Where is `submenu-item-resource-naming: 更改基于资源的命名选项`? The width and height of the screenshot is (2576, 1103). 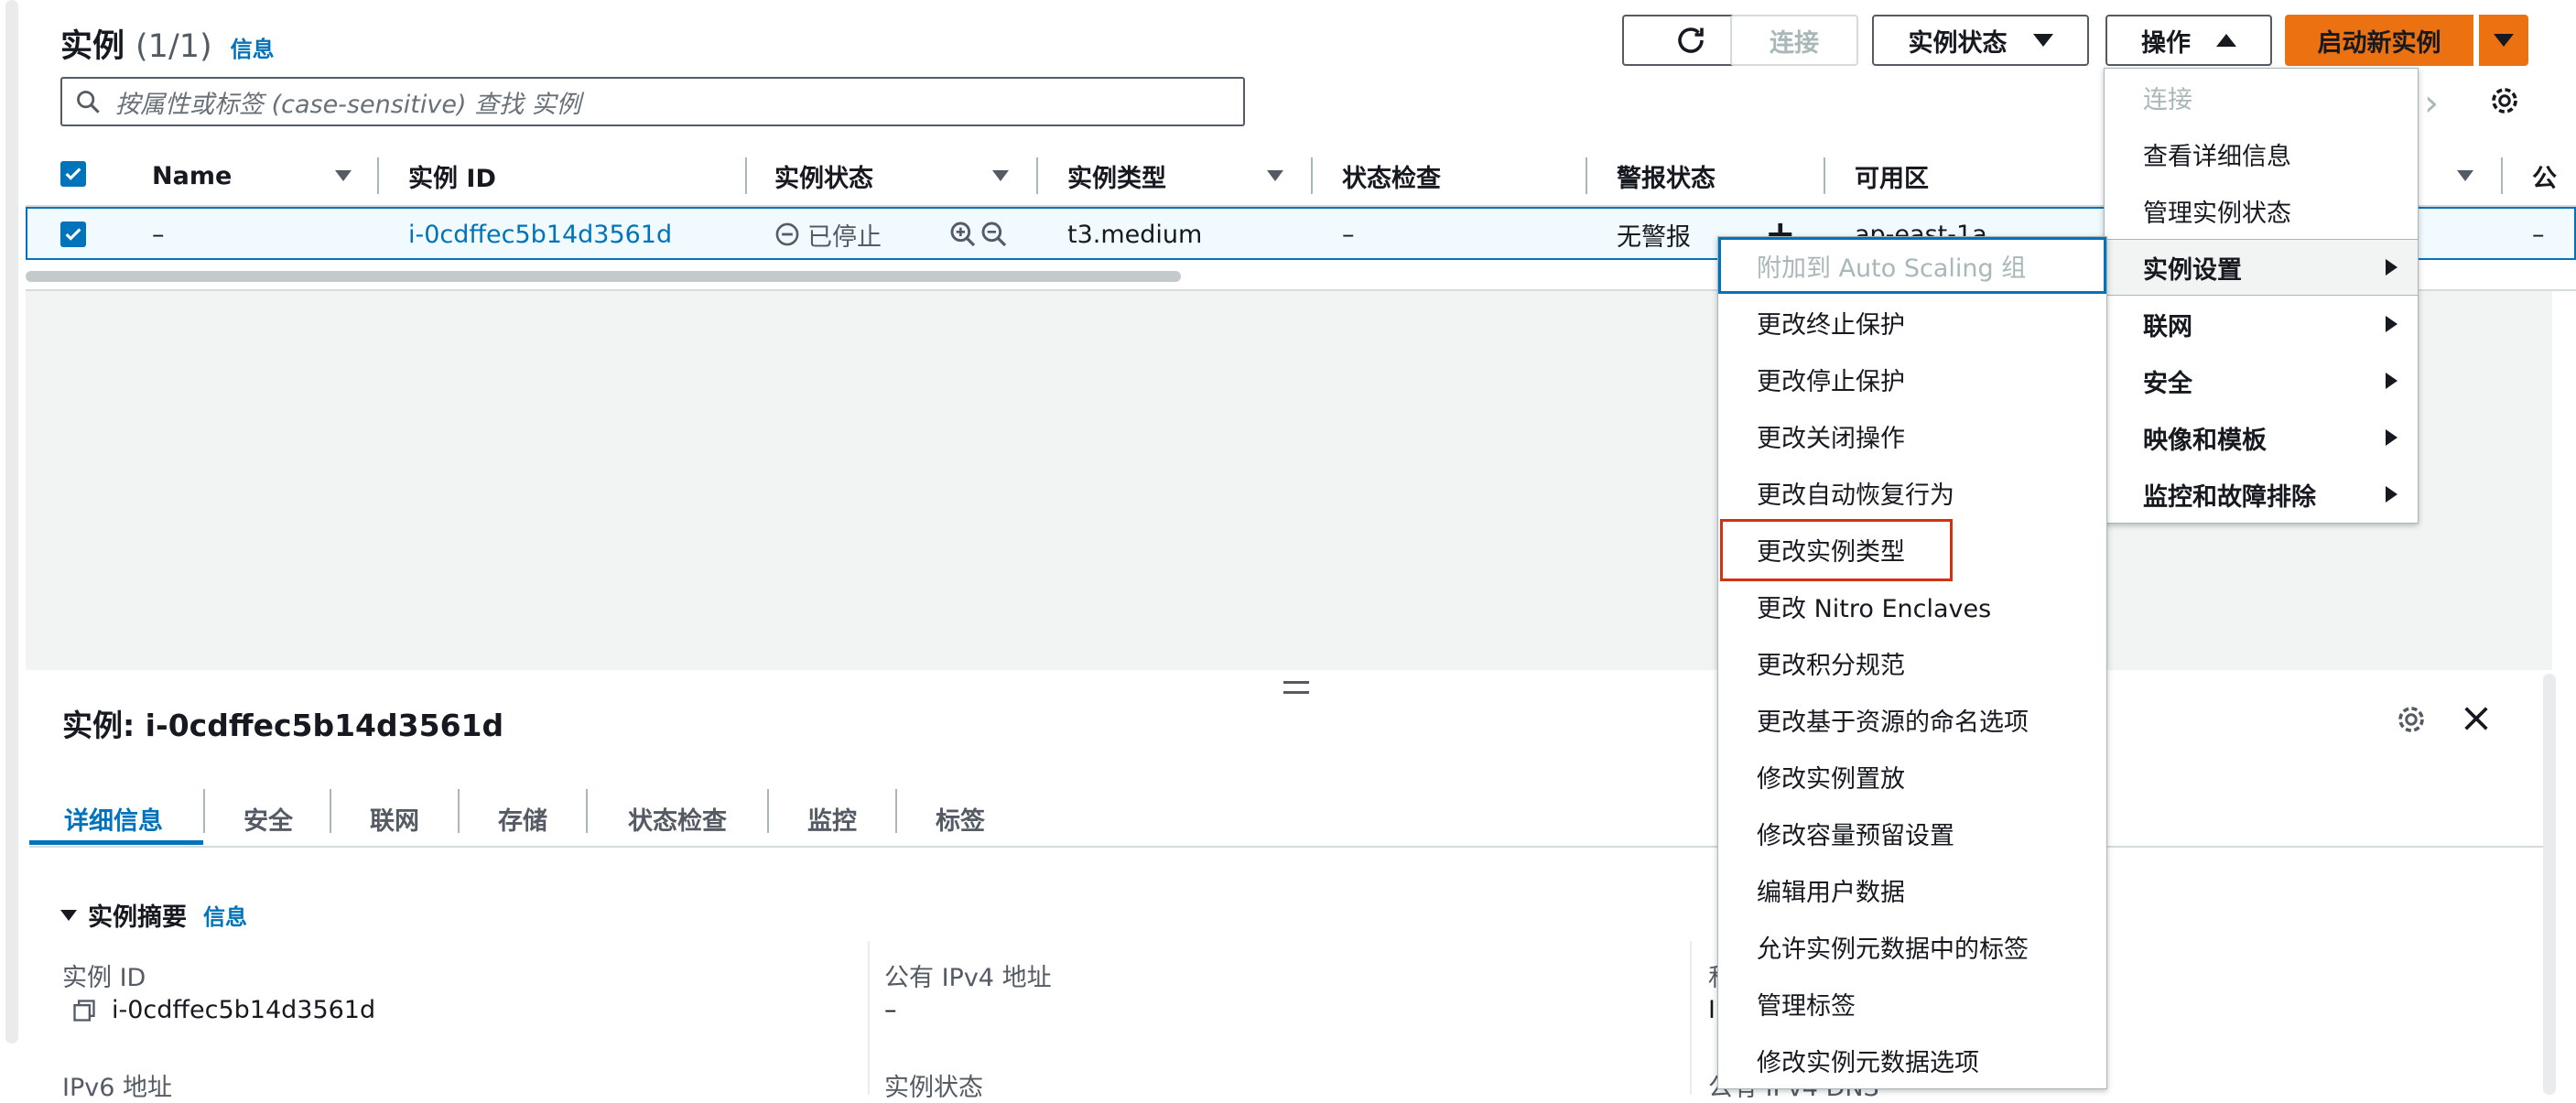
submenu-item-resource-naming: 更改基于资源的命名选项 is located at coordinates (1912, 719).